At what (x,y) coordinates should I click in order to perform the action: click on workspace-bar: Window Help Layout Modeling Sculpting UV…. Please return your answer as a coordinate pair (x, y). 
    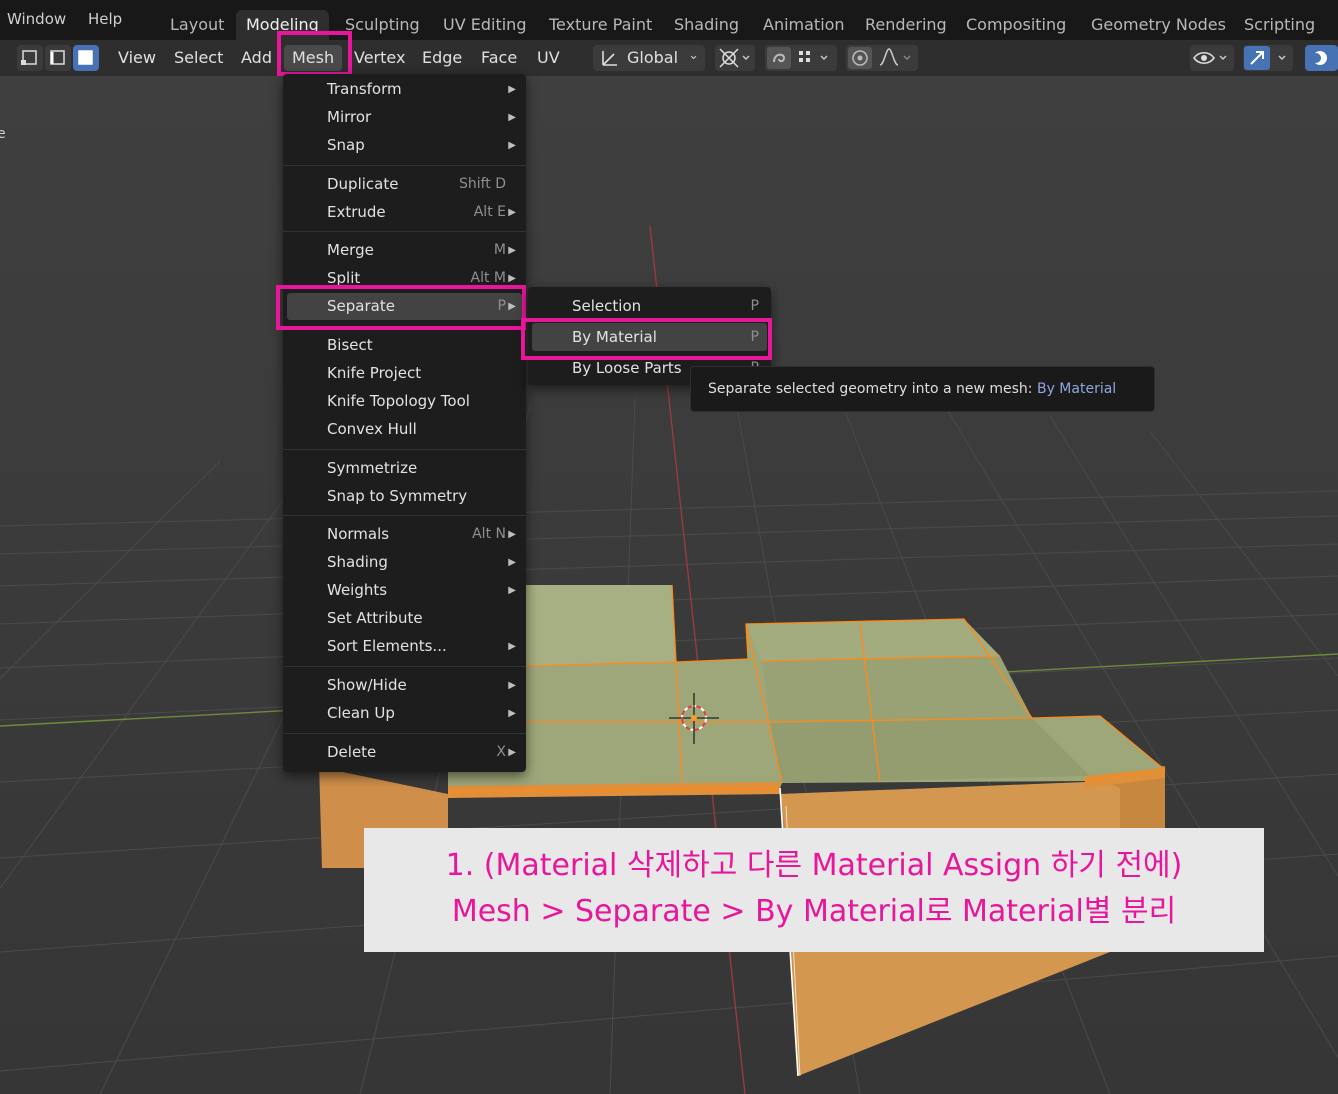
    Looking at the image, I should click on (669, 20).